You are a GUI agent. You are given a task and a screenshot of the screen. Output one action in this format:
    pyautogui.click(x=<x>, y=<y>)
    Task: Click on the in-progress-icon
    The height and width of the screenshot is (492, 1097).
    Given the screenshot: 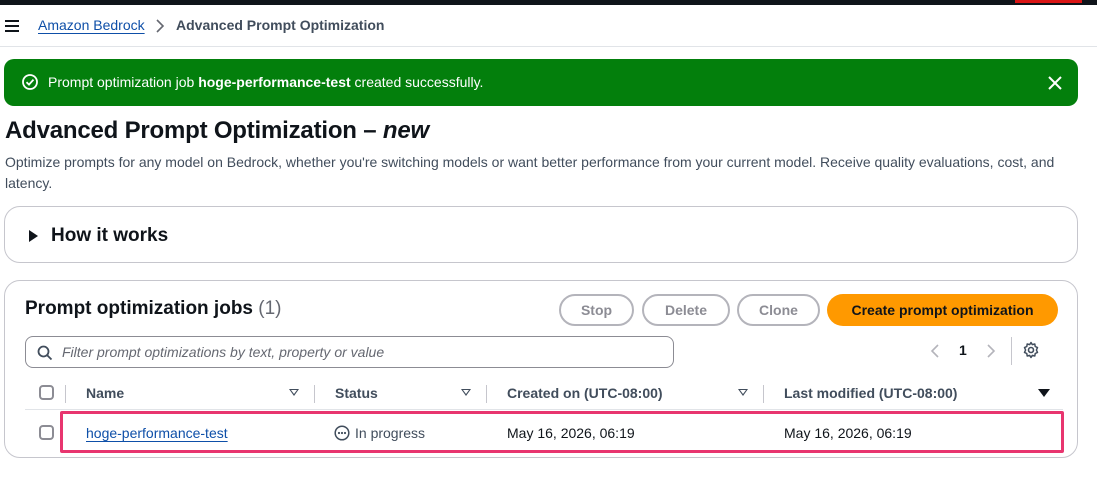 What is the action you would take?
    pyautogui.click(x=342, y=433)
    